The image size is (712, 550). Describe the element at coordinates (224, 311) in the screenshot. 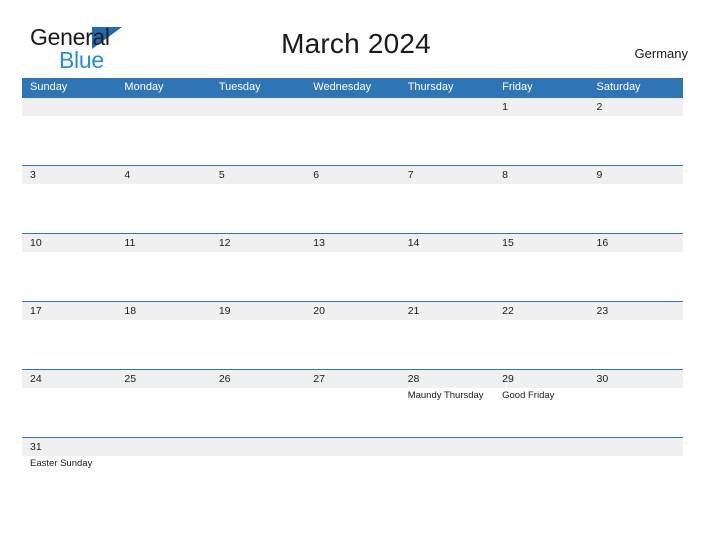

I see `day-number: 19` at that location.